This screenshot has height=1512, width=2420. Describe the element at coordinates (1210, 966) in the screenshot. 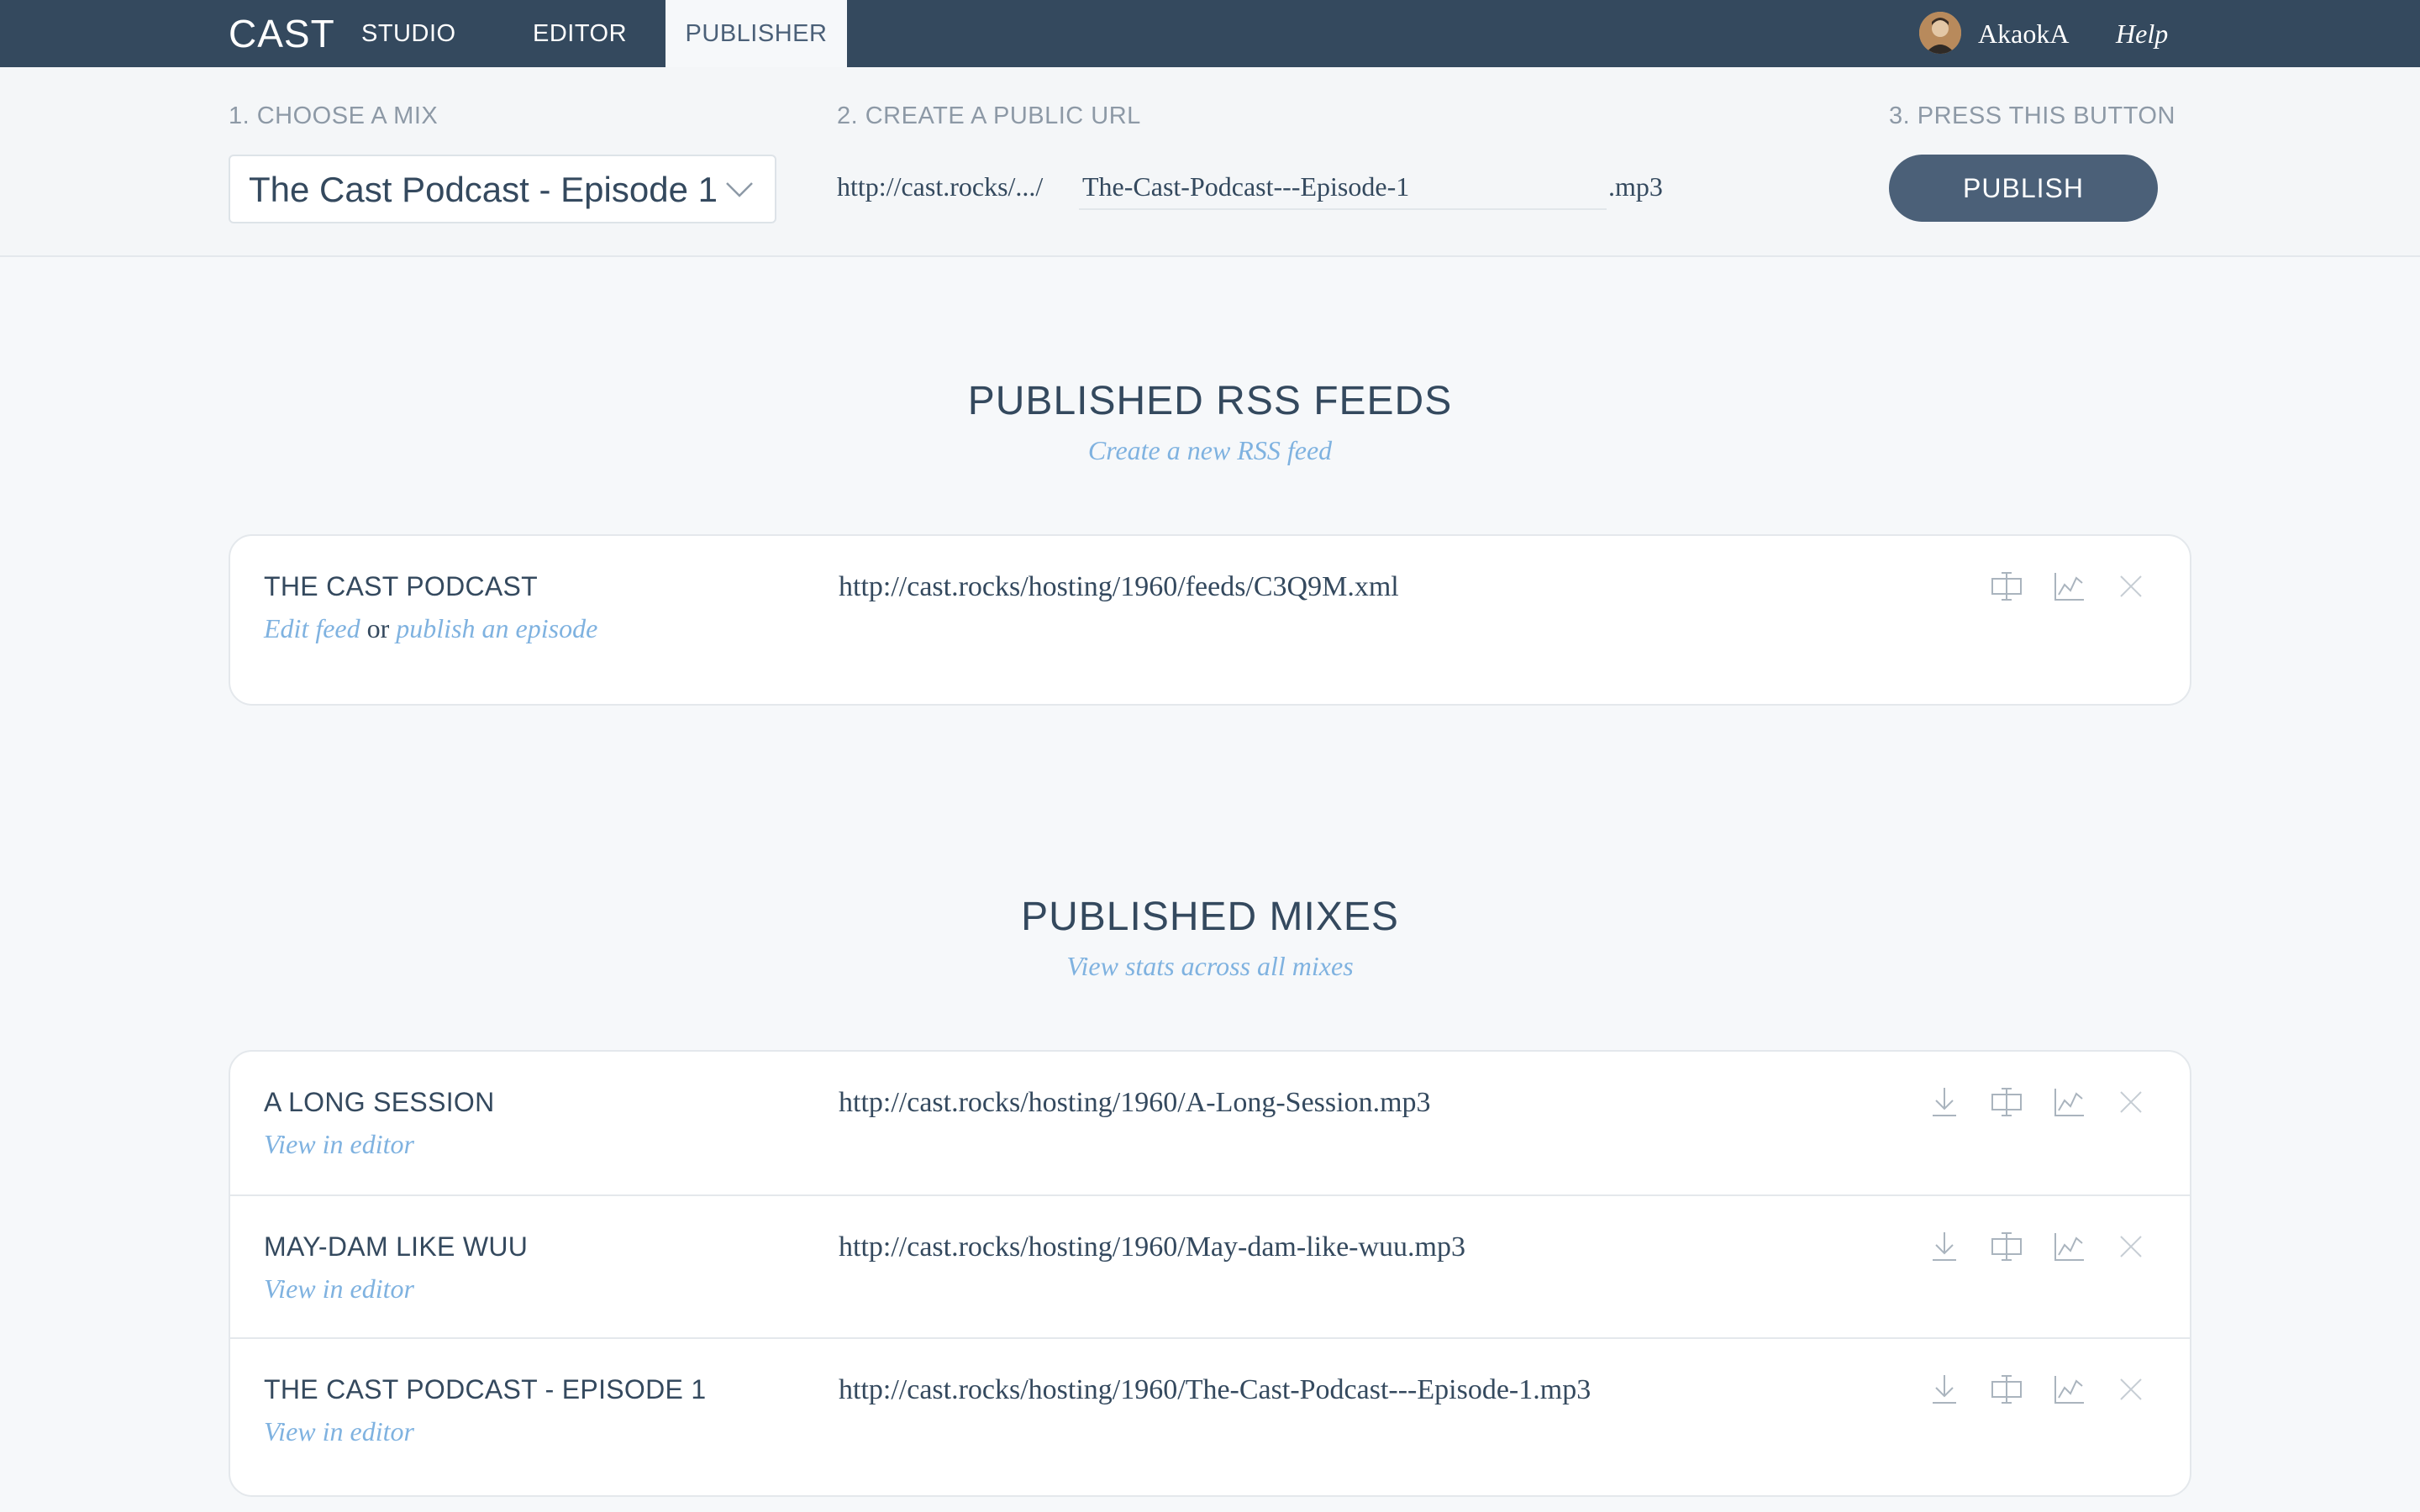

I see `view-all-stats-link: View stats across all mixes` at that location.